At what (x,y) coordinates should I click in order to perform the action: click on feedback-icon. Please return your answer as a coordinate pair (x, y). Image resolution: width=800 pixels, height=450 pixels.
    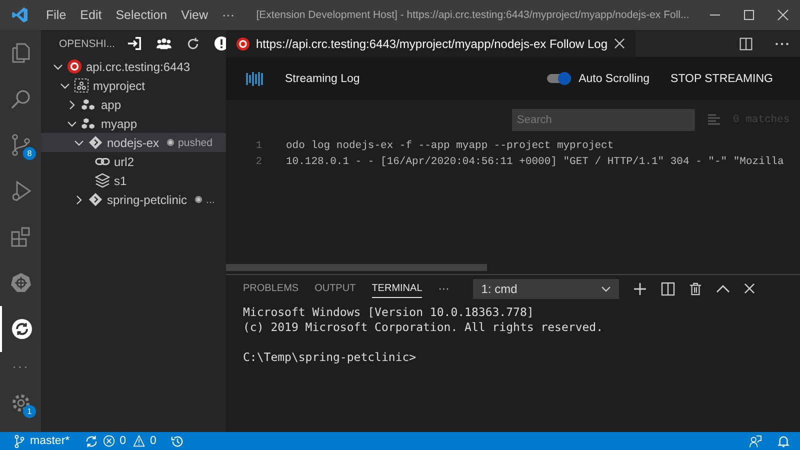
    Looking at the image, I should click on (755, 441).